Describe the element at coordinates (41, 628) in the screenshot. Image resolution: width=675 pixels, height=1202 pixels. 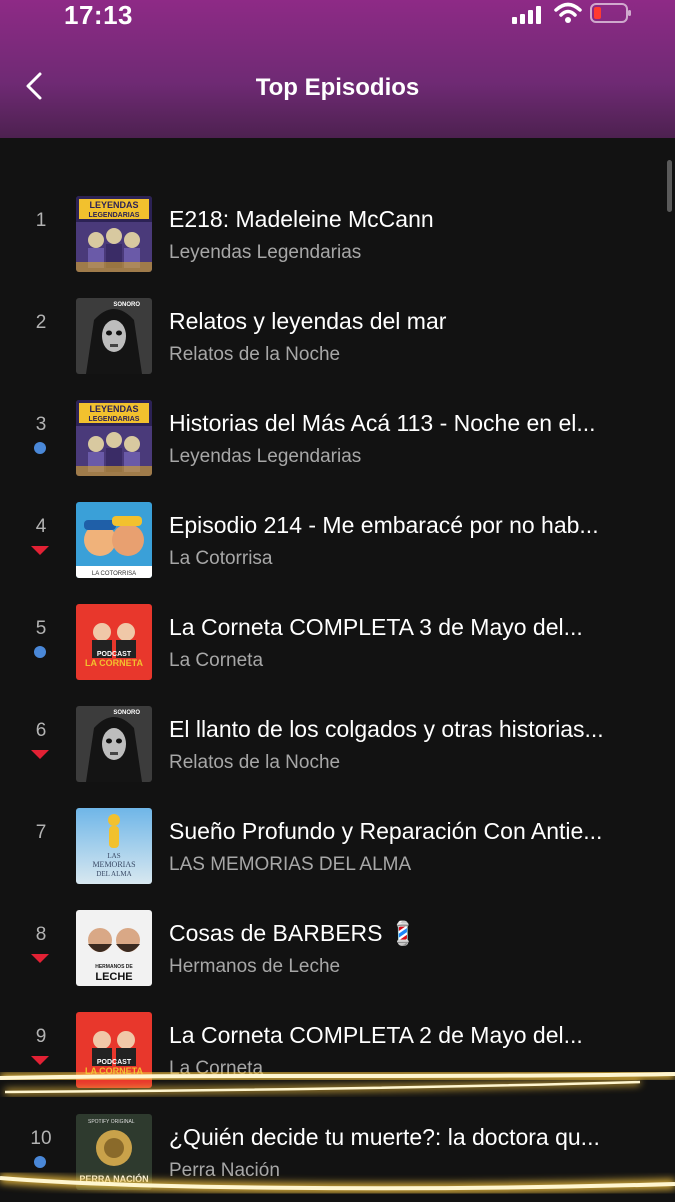
I see `rank-number: 5` at that location.